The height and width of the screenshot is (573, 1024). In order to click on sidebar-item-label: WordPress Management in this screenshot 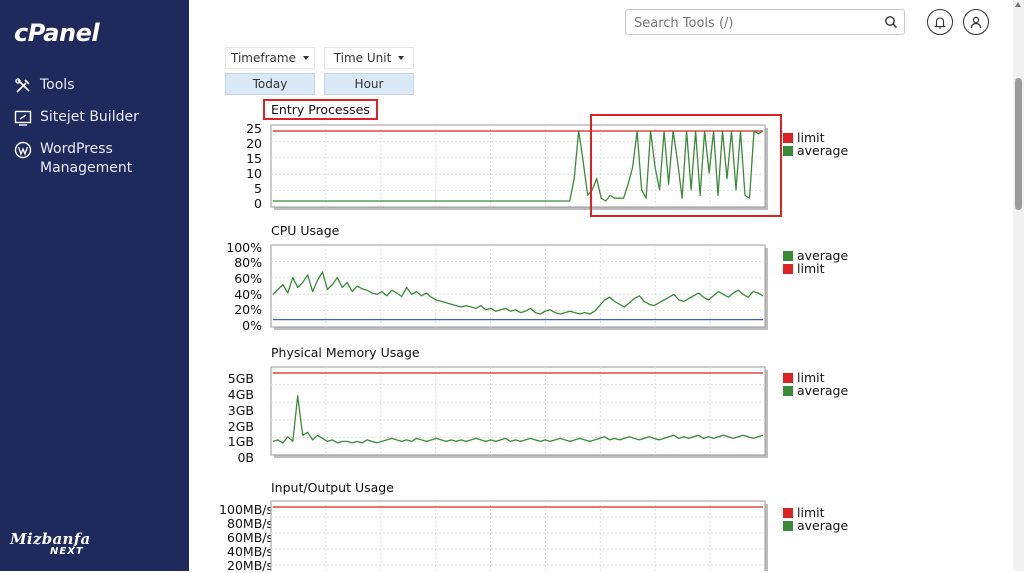, I will do `click(86, 158)`.